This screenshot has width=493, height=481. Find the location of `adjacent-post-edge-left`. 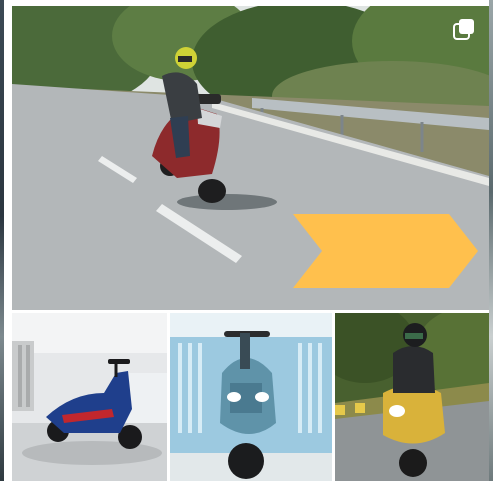

adjacent-post-edge-left is located at coordinates (2, 240).